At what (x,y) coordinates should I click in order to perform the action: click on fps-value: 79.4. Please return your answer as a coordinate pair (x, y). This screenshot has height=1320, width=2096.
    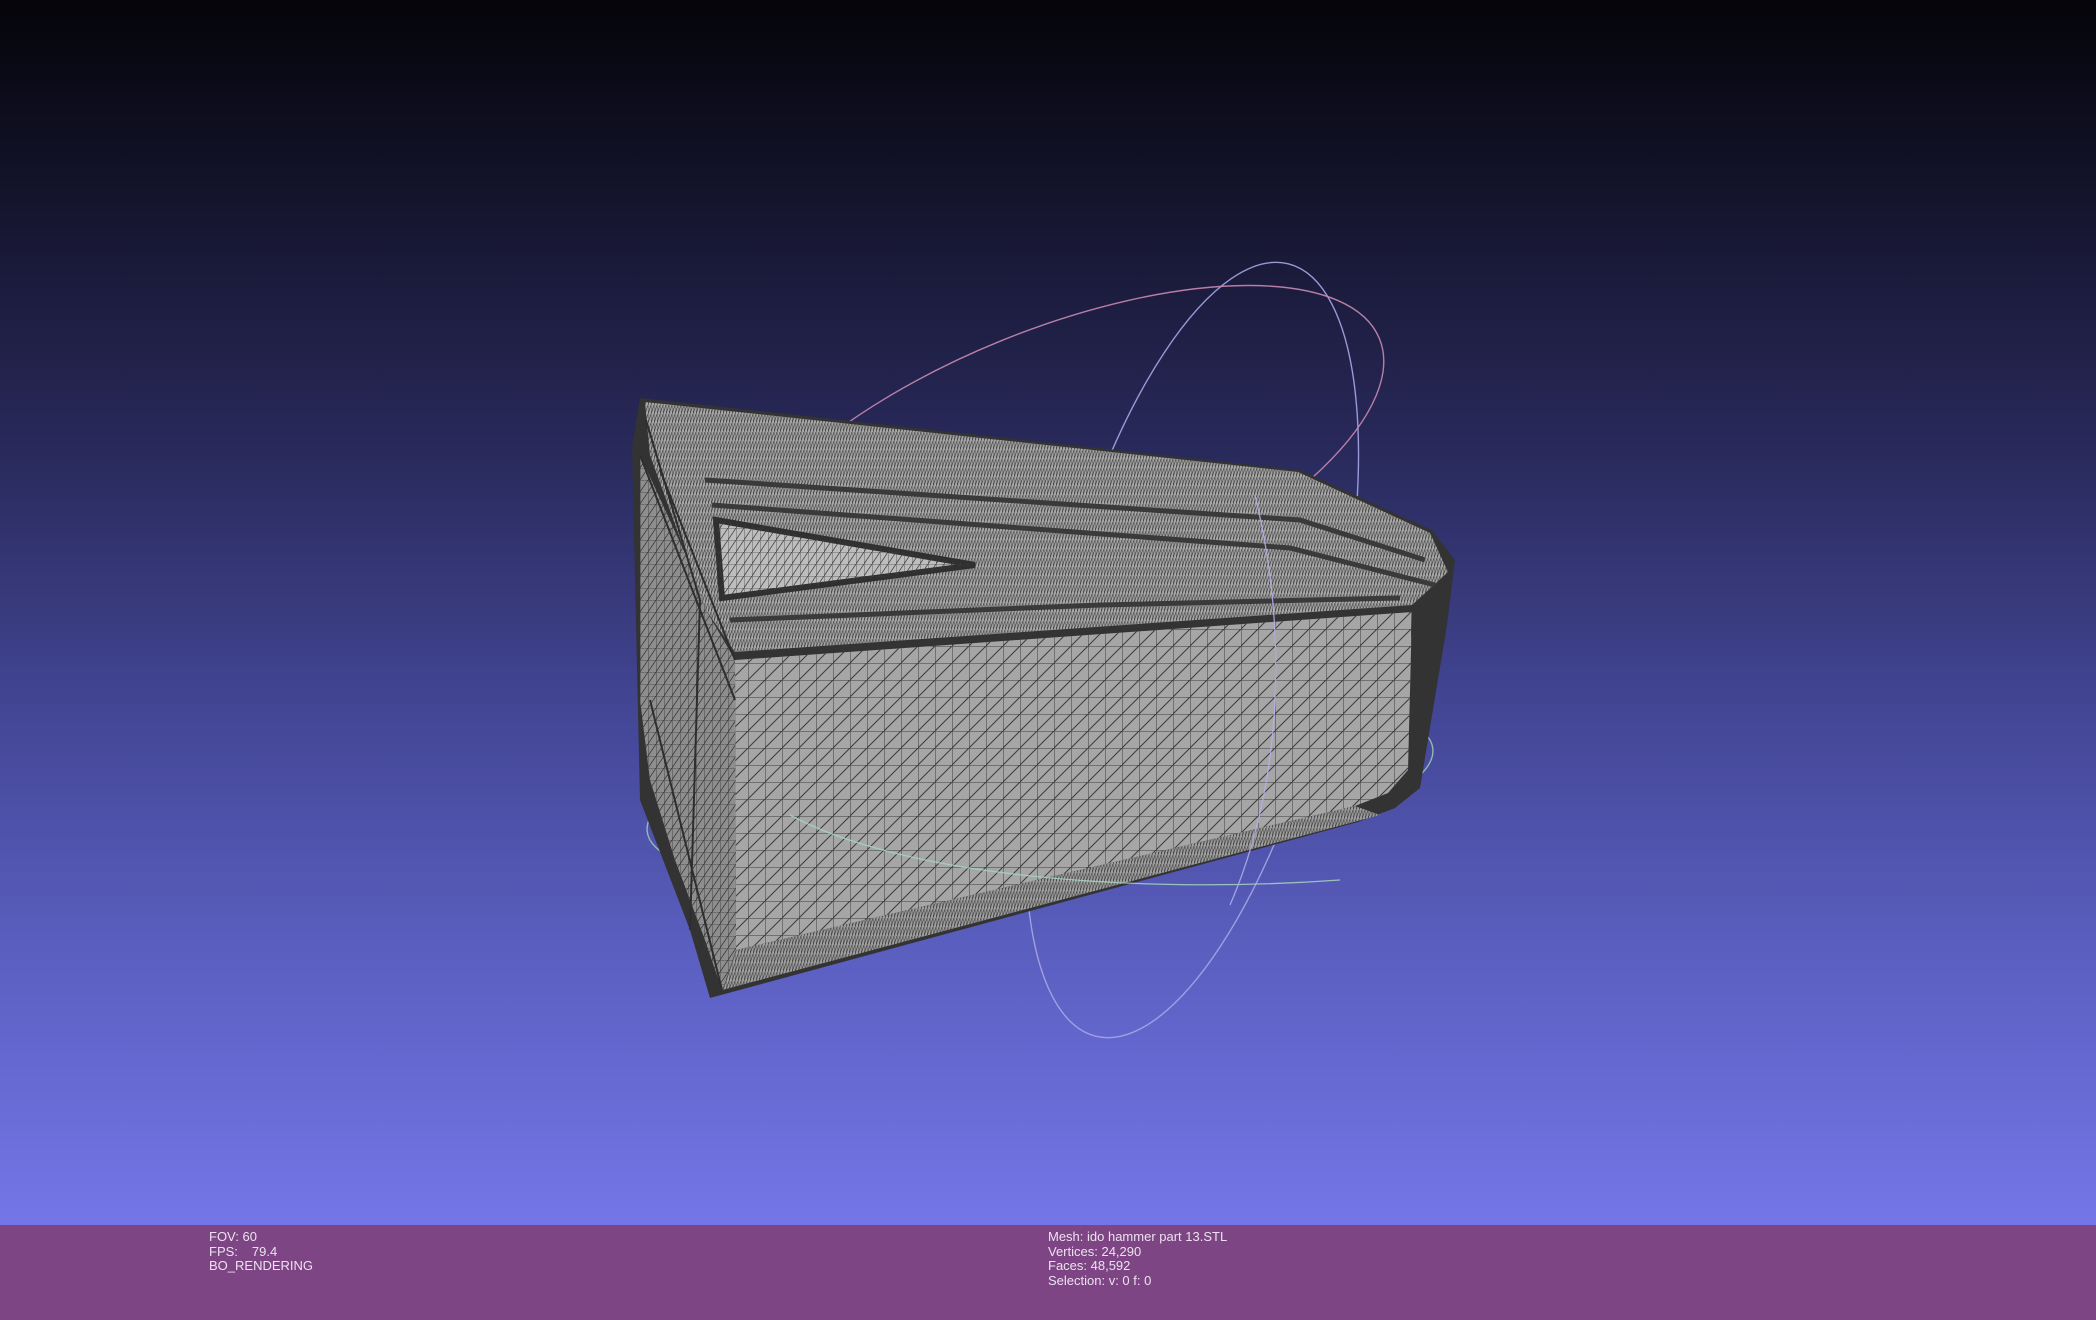
    Looking at the image, I should click on (264, 1251).